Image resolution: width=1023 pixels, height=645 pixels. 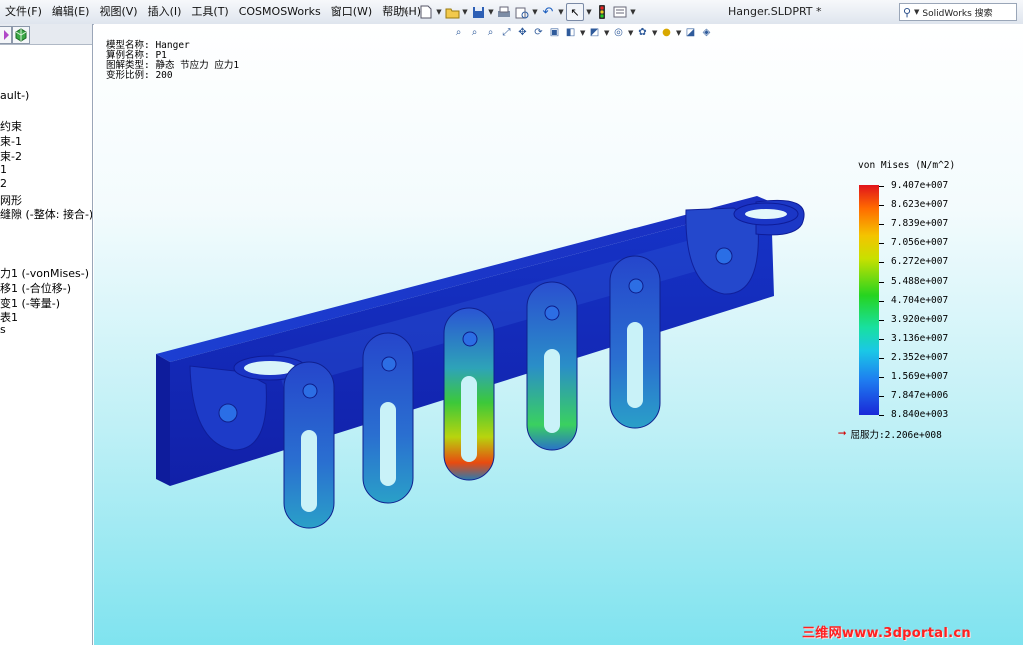 I want to click on right-bracket, so click(x=745, y=247).